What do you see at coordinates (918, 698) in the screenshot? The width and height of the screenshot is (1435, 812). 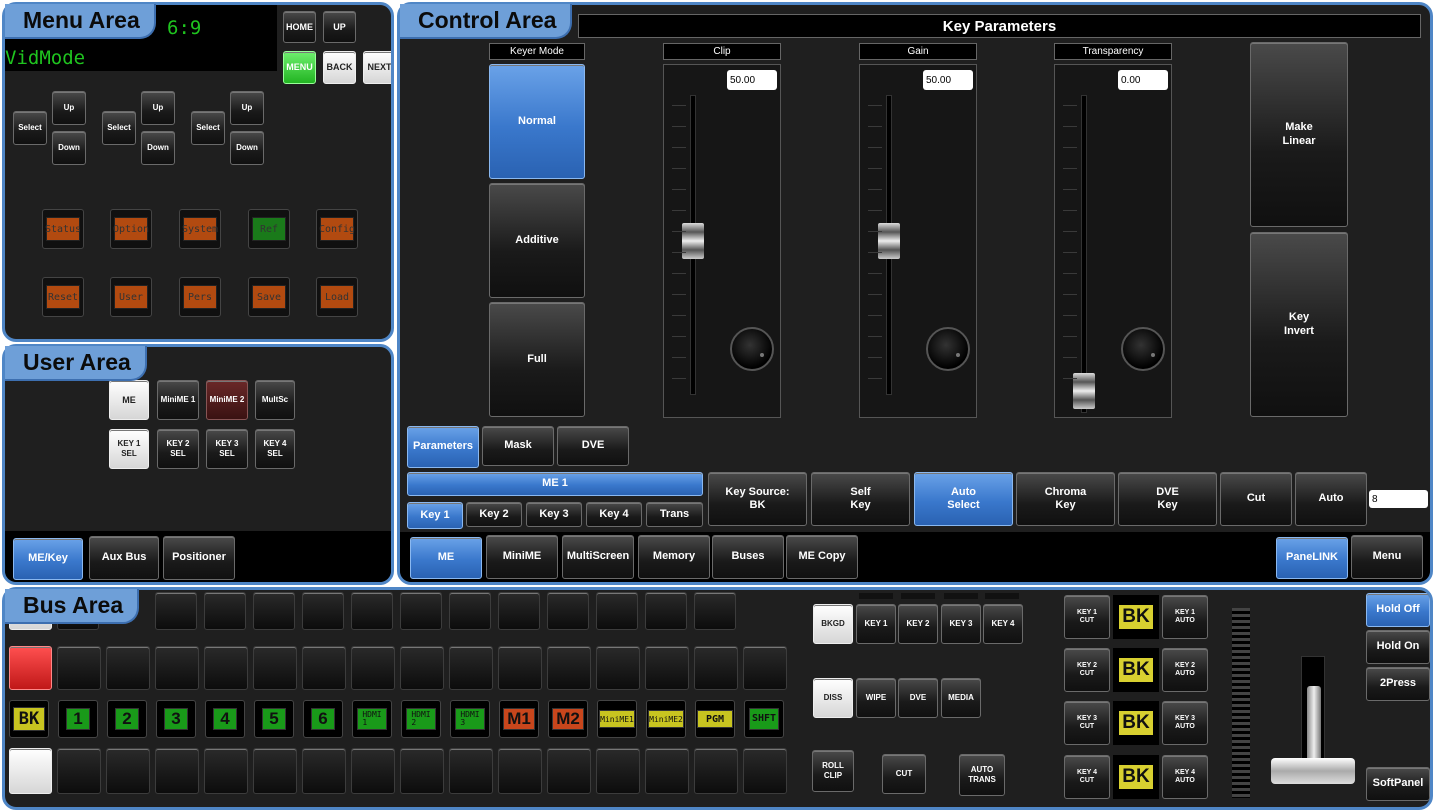 I see `dve-trans-button: DVE` at bounding box center [918, 698].